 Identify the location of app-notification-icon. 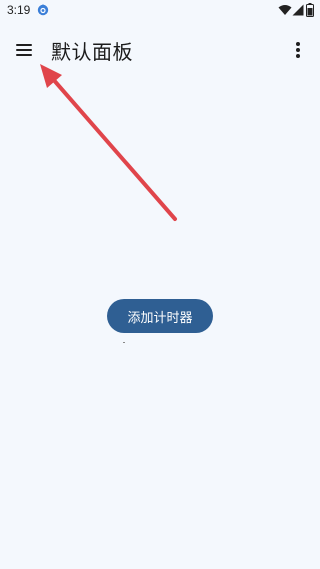
(43, 10).